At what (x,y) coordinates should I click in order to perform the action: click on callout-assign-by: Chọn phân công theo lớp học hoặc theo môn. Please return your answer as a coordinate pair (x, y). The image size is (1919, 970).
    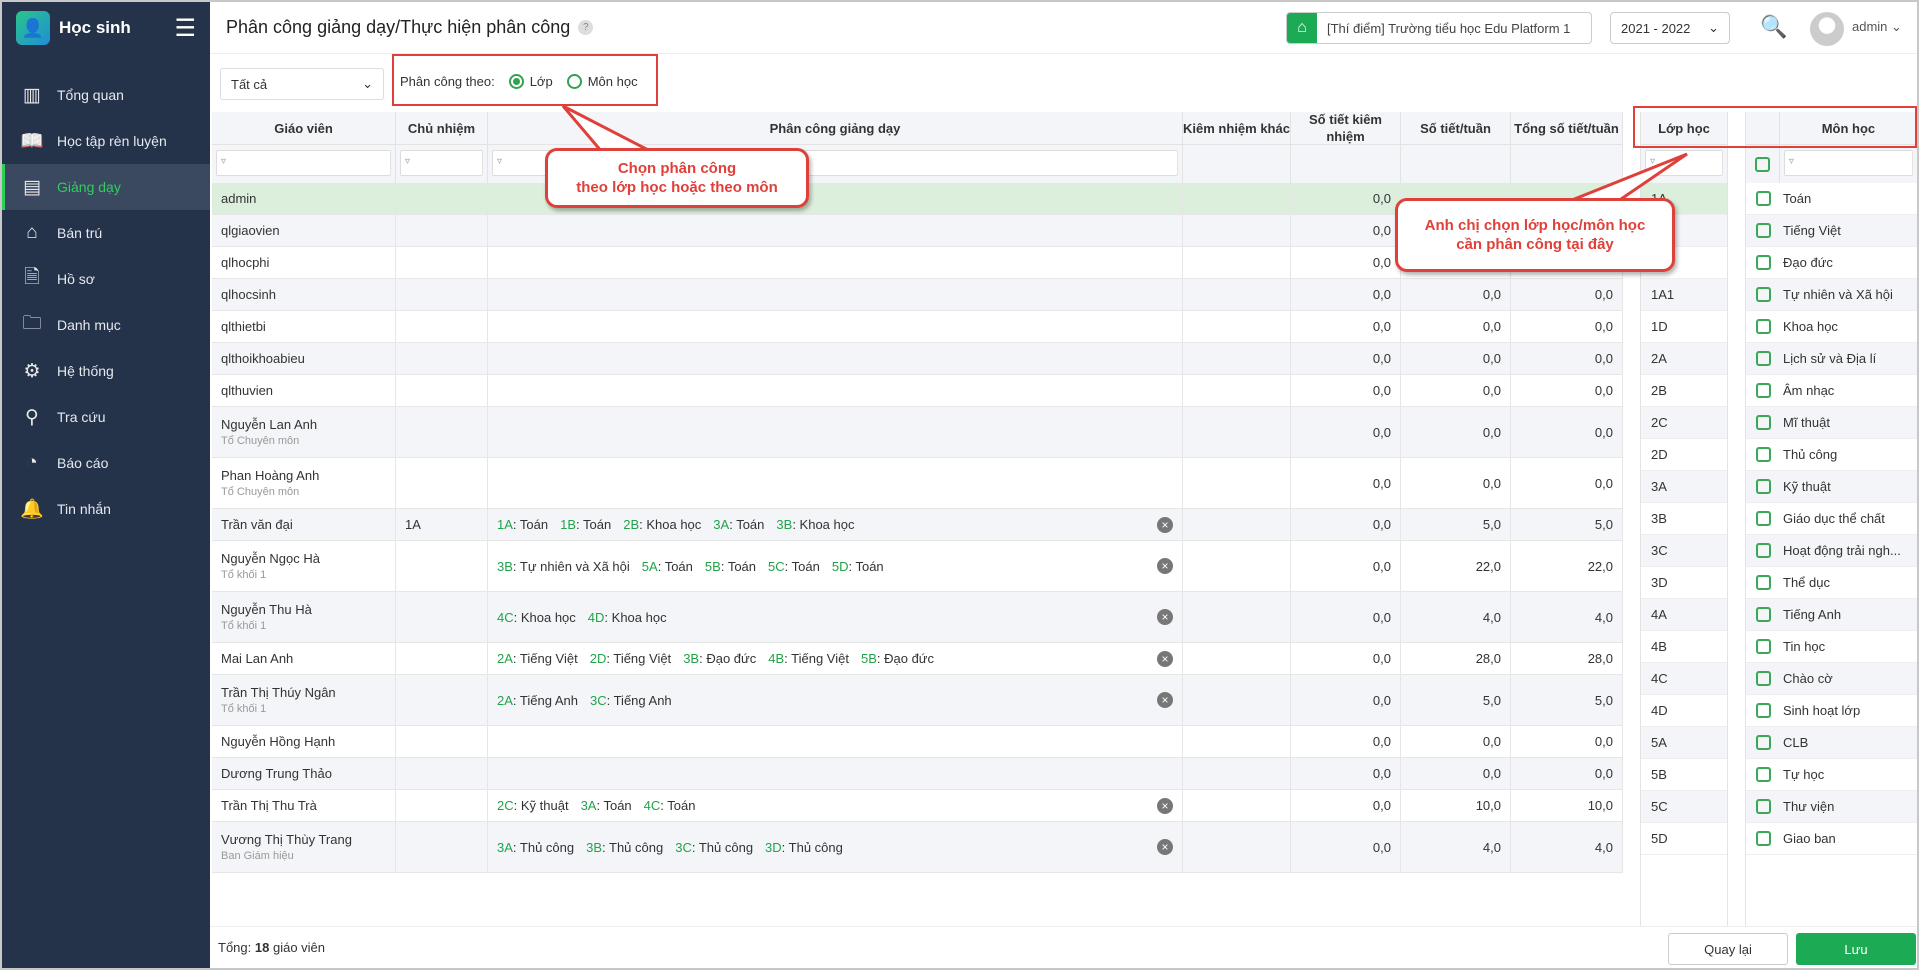
    Looking at the image, I should click on (677, 178).